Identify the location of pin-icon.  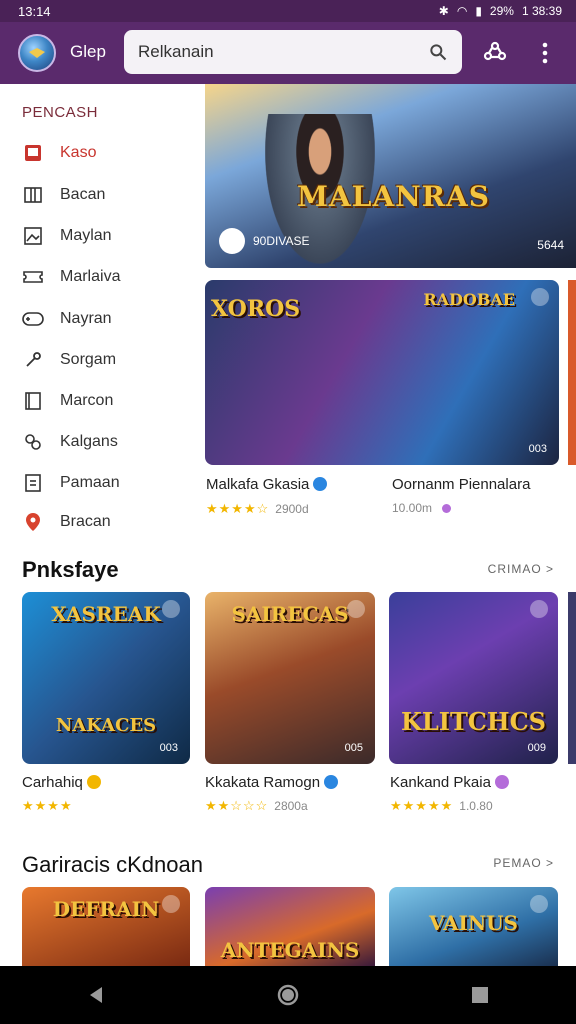
(33, 522).